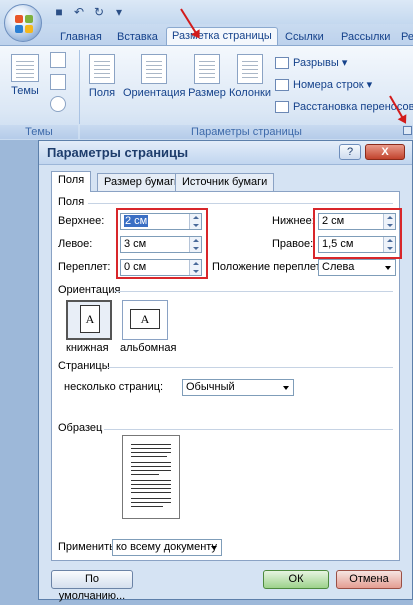 The height and width of the screenshot is (605, 413). I want to click on office-logo-icon, so click(24, 24).